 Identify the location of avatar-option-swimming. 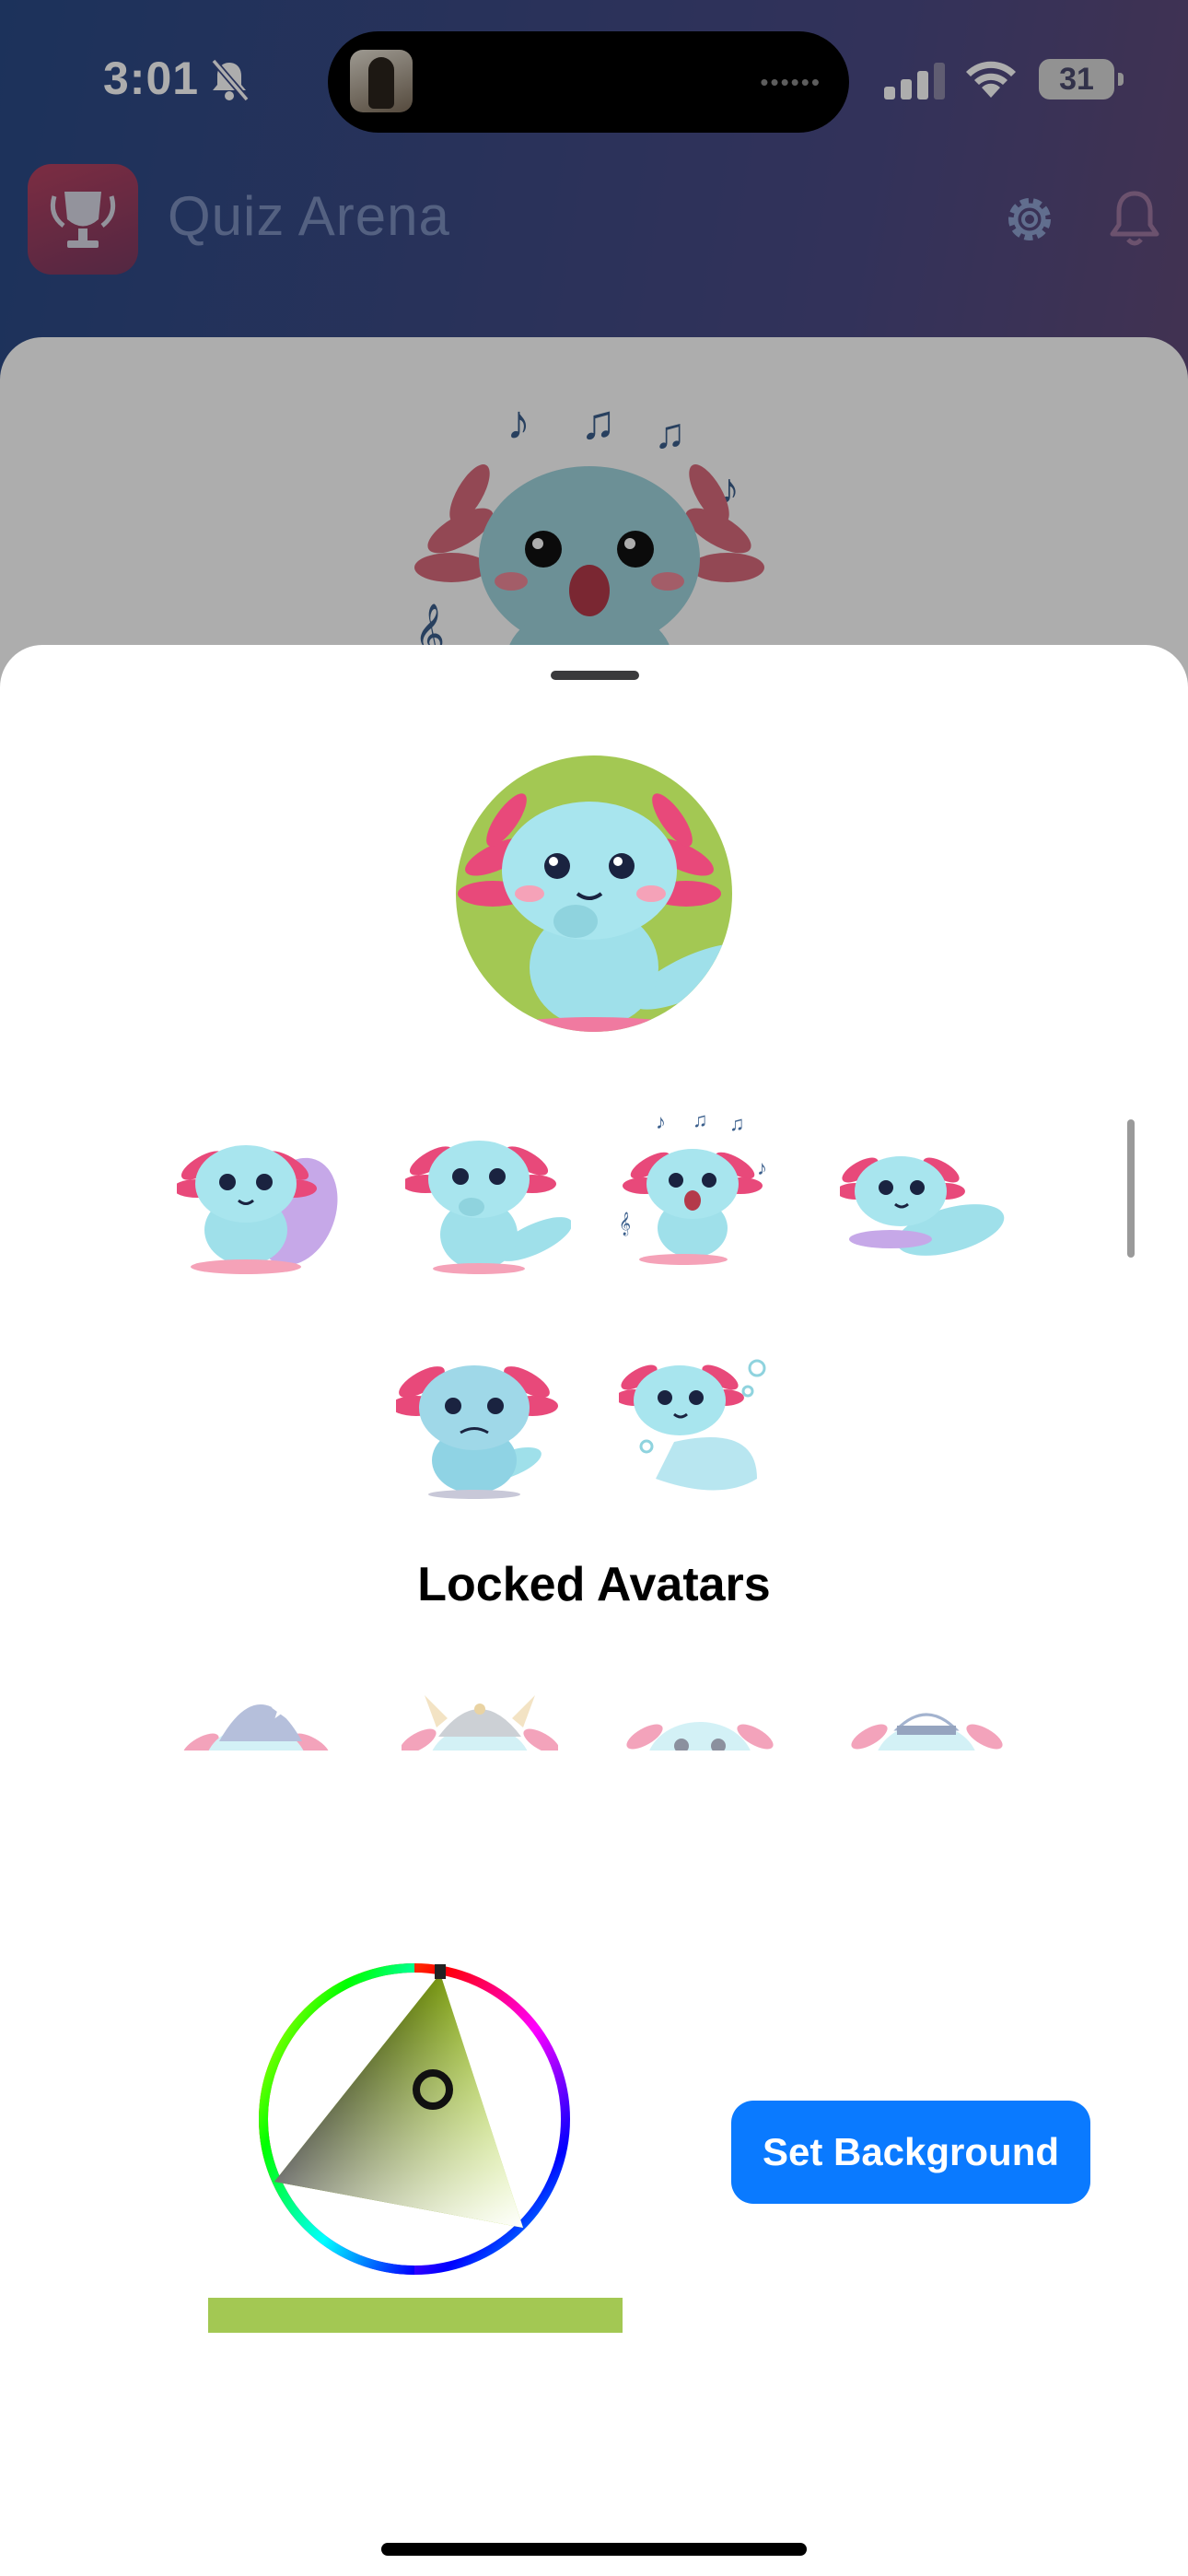
(702, 1419).